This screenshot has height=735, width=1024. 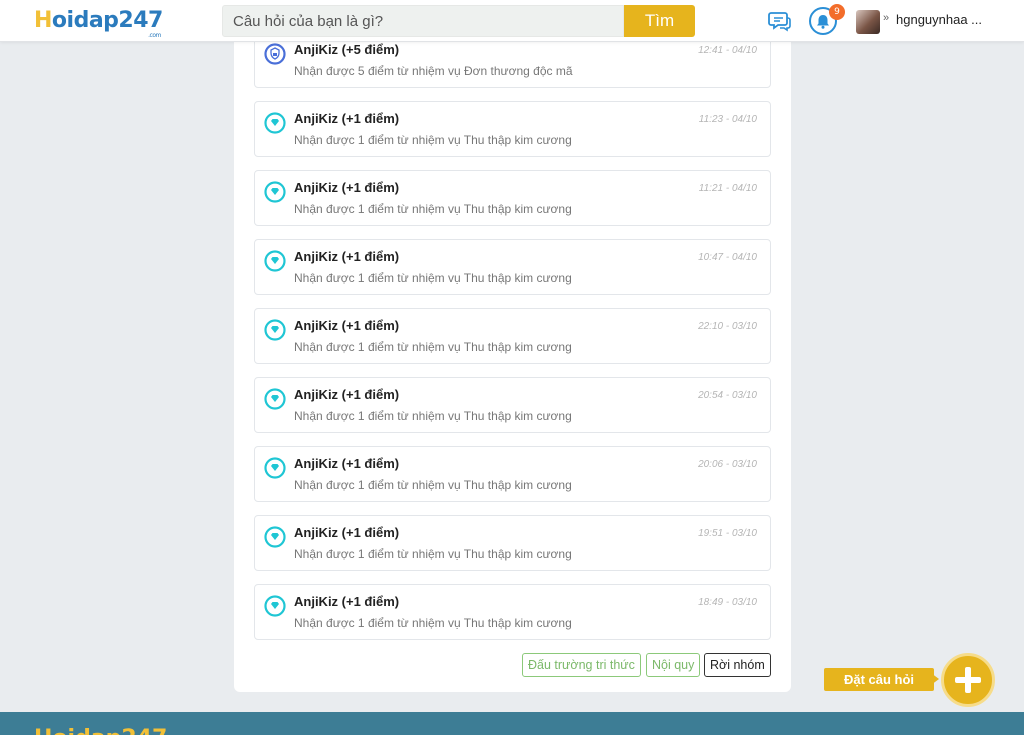 I want to click on activity-timestamp: 12:41 - 04/10, so click(x=727, y=50).